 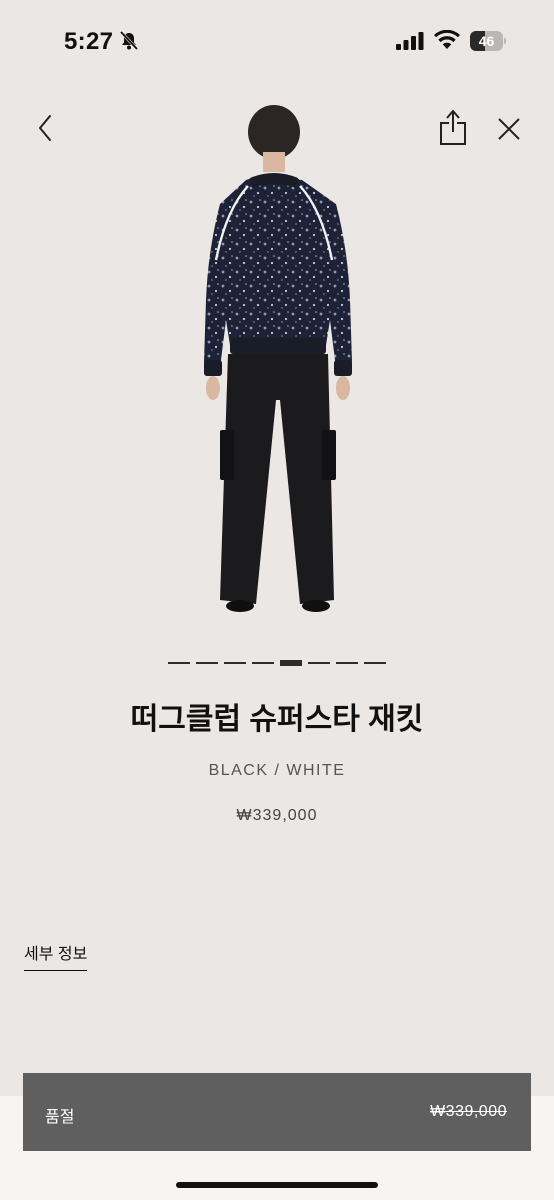 I want to click on chevron-left-icon, so click(x=45, y=128).